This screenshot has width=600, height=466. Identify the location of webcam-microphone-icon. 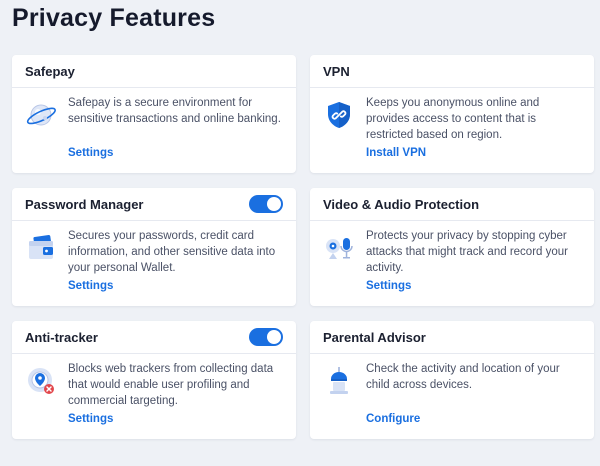
(339, 248).